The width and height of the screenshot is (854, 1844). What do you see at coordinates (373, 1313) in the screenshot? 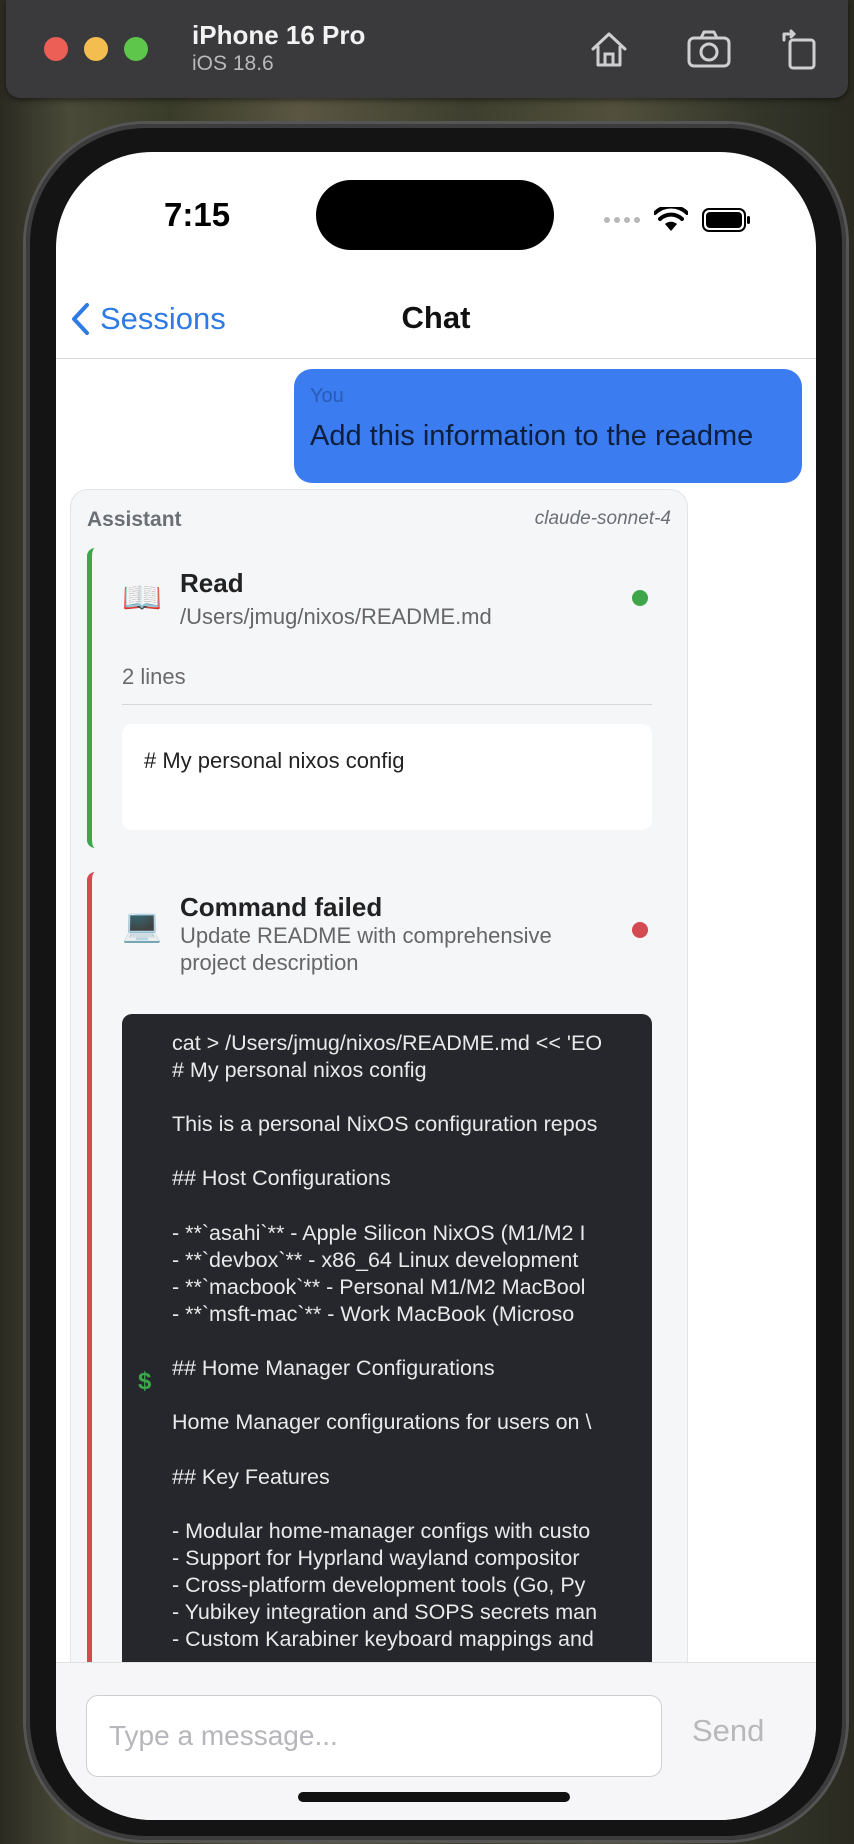
I see `command-line: - **`msft-mac`** - Work MacBook (Microso` at bounding box center [373, 1313].